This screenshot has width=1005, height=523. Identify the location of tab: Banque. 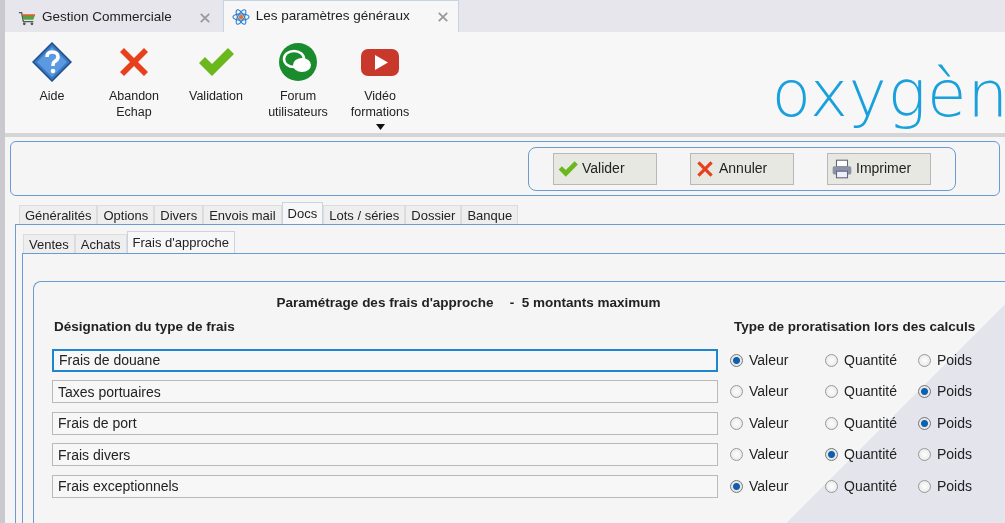
(490, 214).